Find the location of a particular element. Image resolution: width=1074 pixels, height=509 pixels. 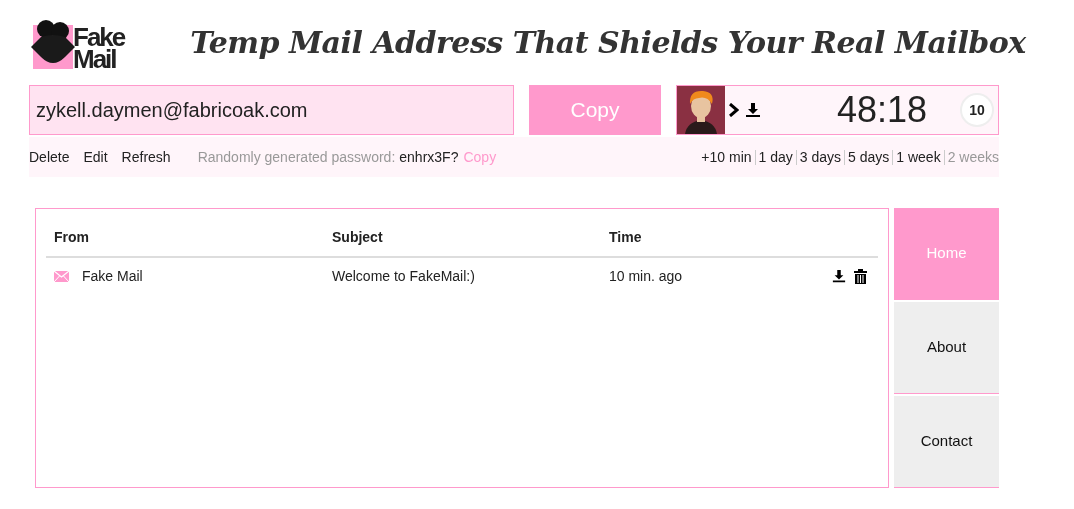

extend-option: 3 days is located at coordinates (820, 157).